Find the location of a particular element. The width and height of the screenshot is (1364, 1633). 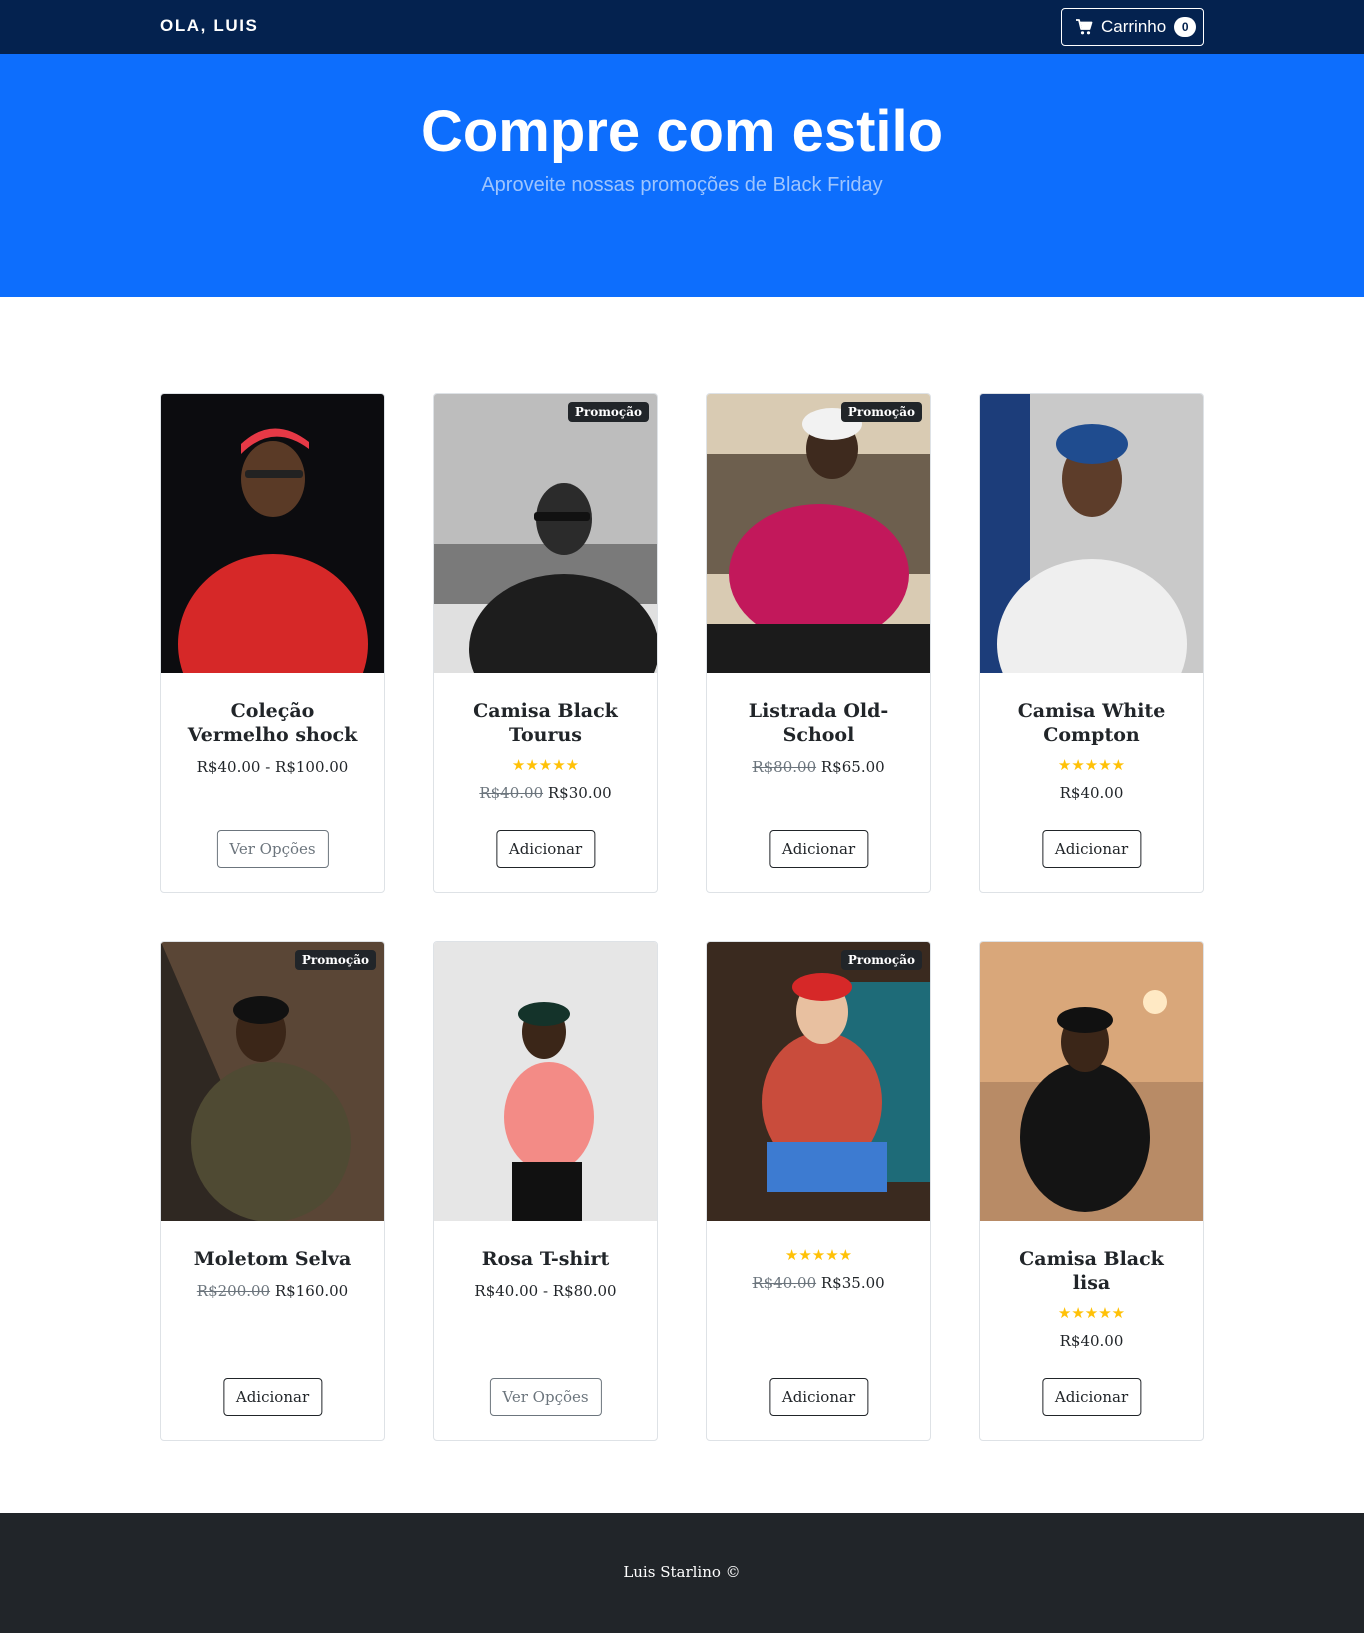

product-card-body: ★★★★★ R$40.00 R$35.00 is located at coordinates (818, 1257).